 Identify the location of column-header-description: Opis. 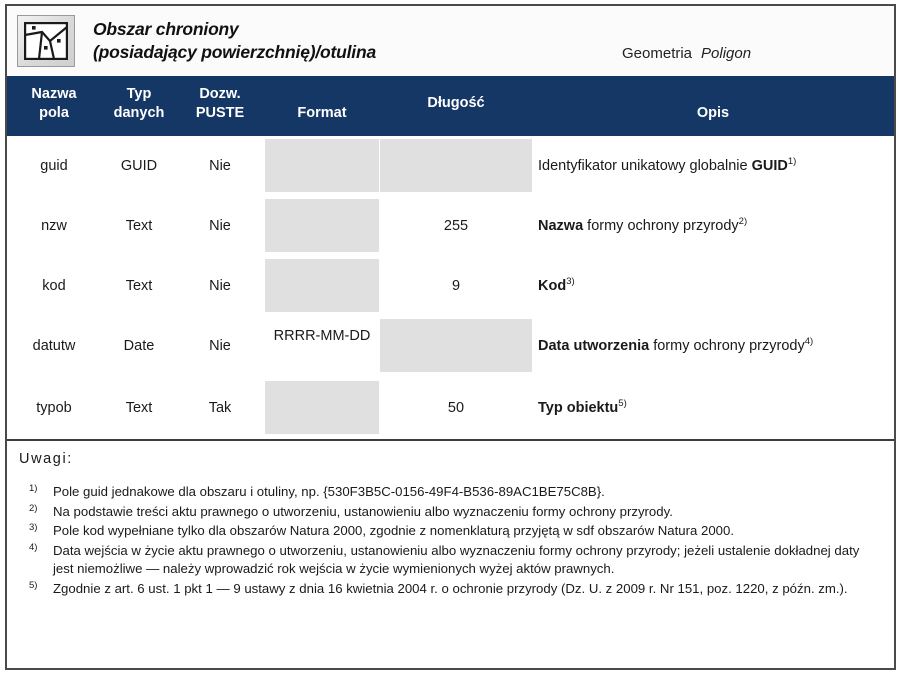
(713, 113).